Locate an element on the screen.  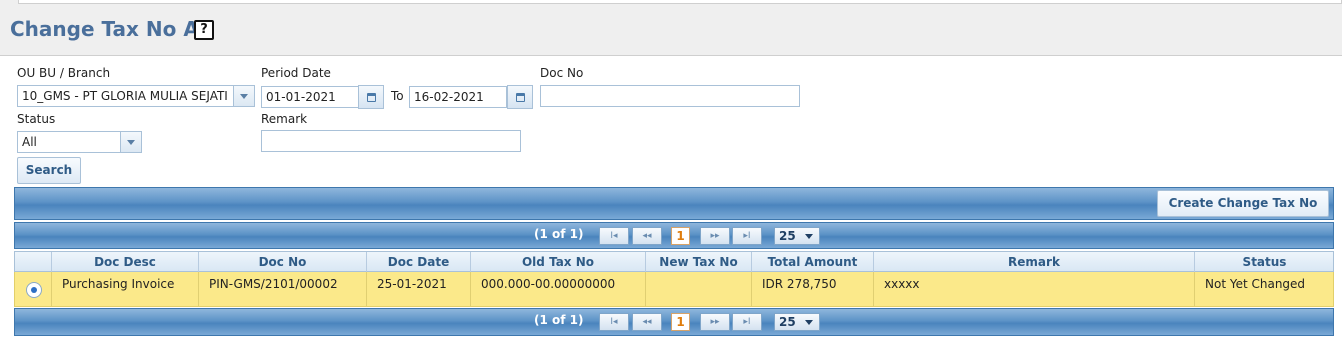
period-to-input: 16-02-2021 is located at coordinates (458, 97).